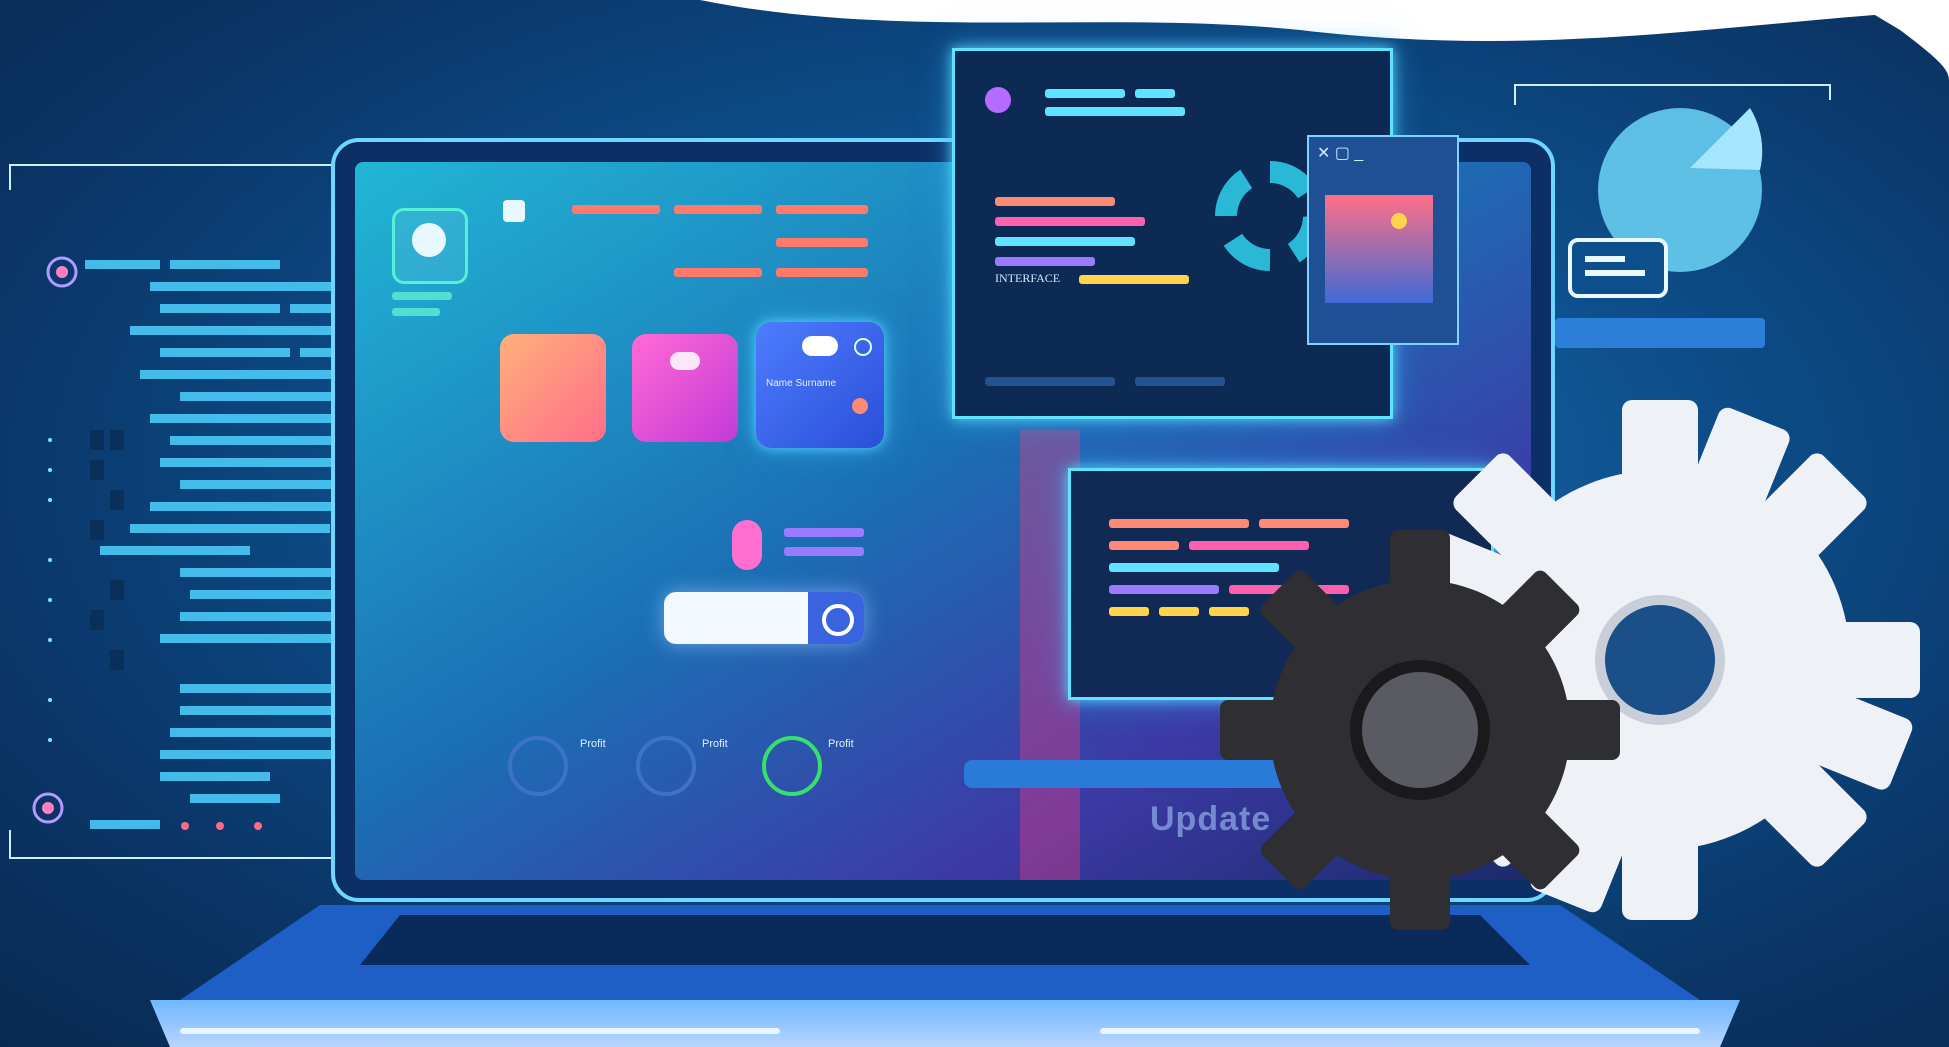 The image size is (1949, 1047). What do you see at coordinates (1420, 730) in the screenshot?
I see `dark-gear-icon` at bounding box center [1420, 730].